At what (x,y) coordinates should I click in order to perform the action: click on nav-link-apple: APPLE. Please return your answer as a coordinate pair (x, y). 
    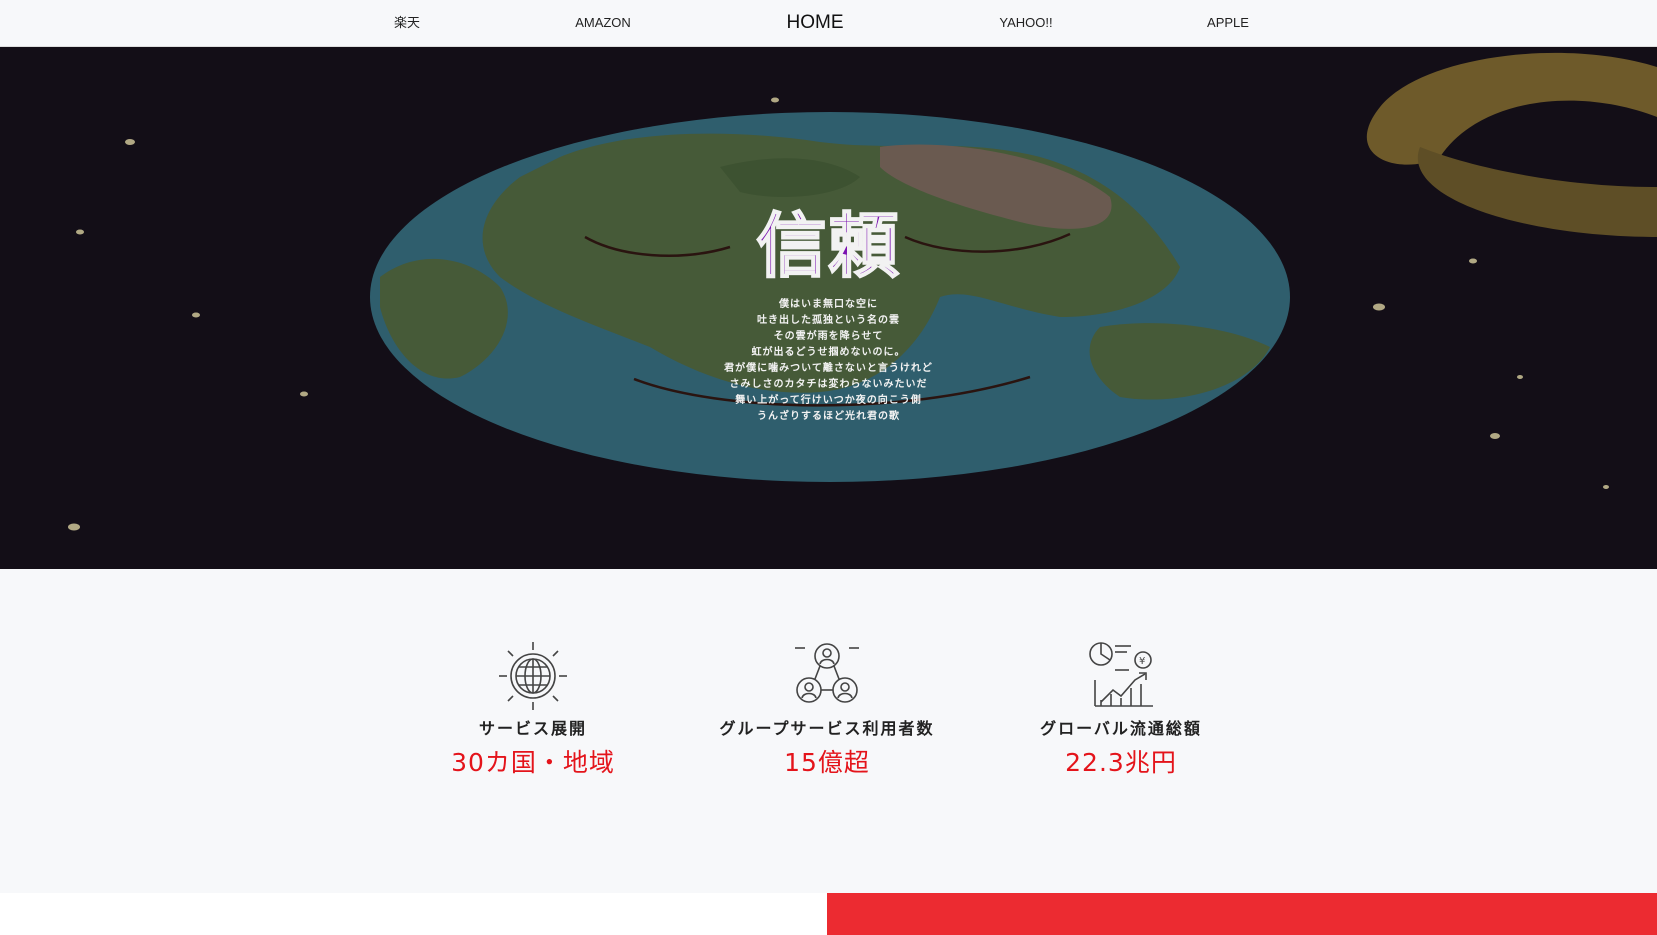
    Looking at the image, I should click on (1228, 23).